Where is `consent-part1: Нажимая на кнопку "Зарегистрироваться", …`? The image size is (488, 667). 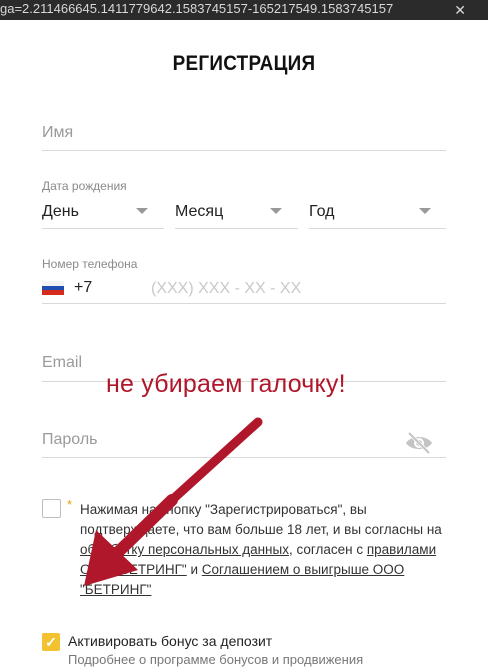
consent-part1: Нажимая на кнопку "Зарегистрироваться", … is located at coordinates (261, 519).